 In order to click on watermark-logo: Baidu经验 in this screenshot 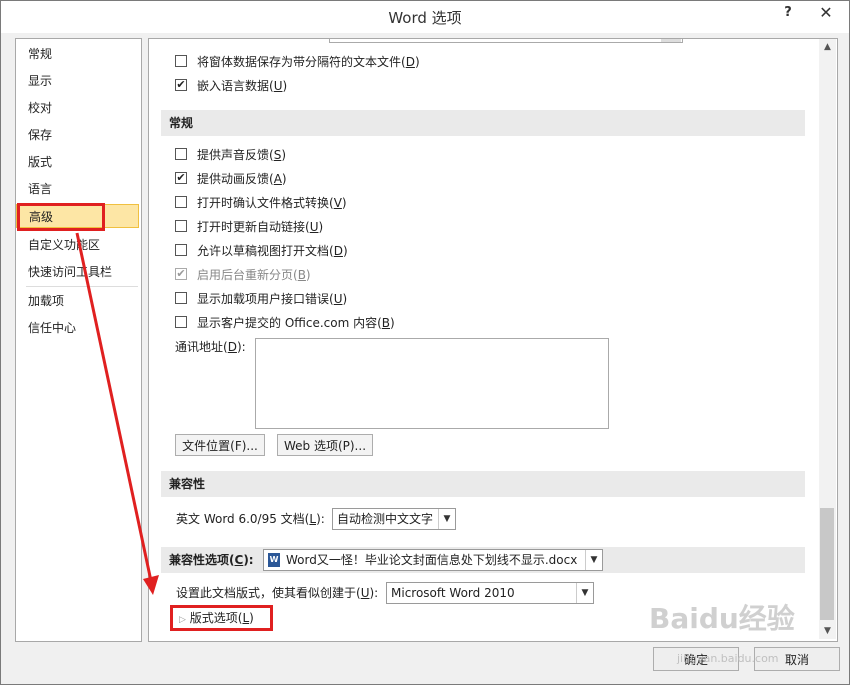, I will do `click(722, 618)`.